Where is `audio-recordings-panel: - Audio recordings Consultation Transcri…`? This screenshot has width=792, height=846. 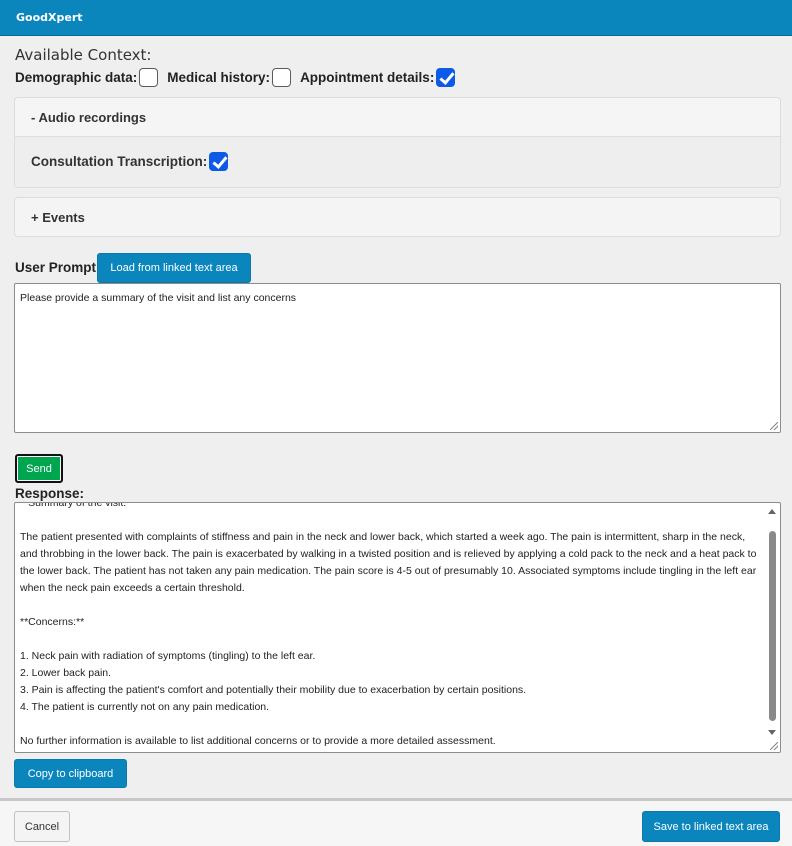 audio-recordings-panel: - Audio recordings Consultation Transcri… is located at coordinates (397, 142).